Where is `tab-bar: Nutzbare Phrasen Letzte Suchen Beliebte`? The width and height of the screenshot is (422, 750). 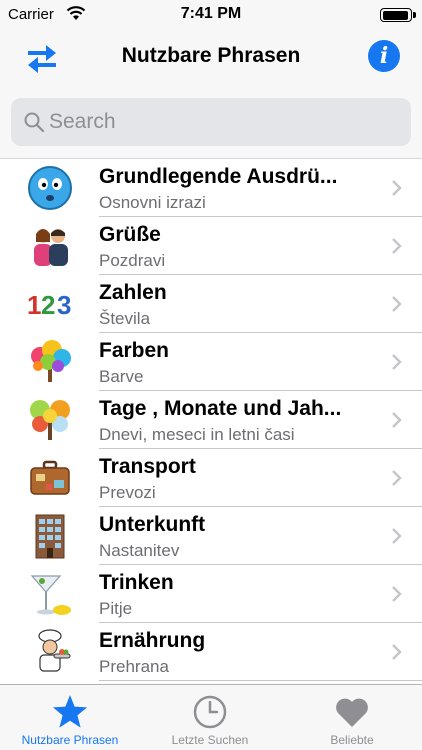 tab-bar: Nutzbare Phrasen Letzte Suchen Beliebte is located at coordinates (211, 717).